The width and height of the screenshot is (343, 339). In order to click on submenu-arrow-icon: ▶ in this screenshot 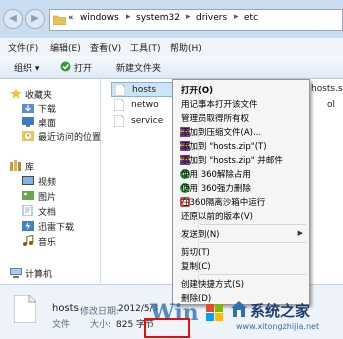, I will do `click(300, 233)`.